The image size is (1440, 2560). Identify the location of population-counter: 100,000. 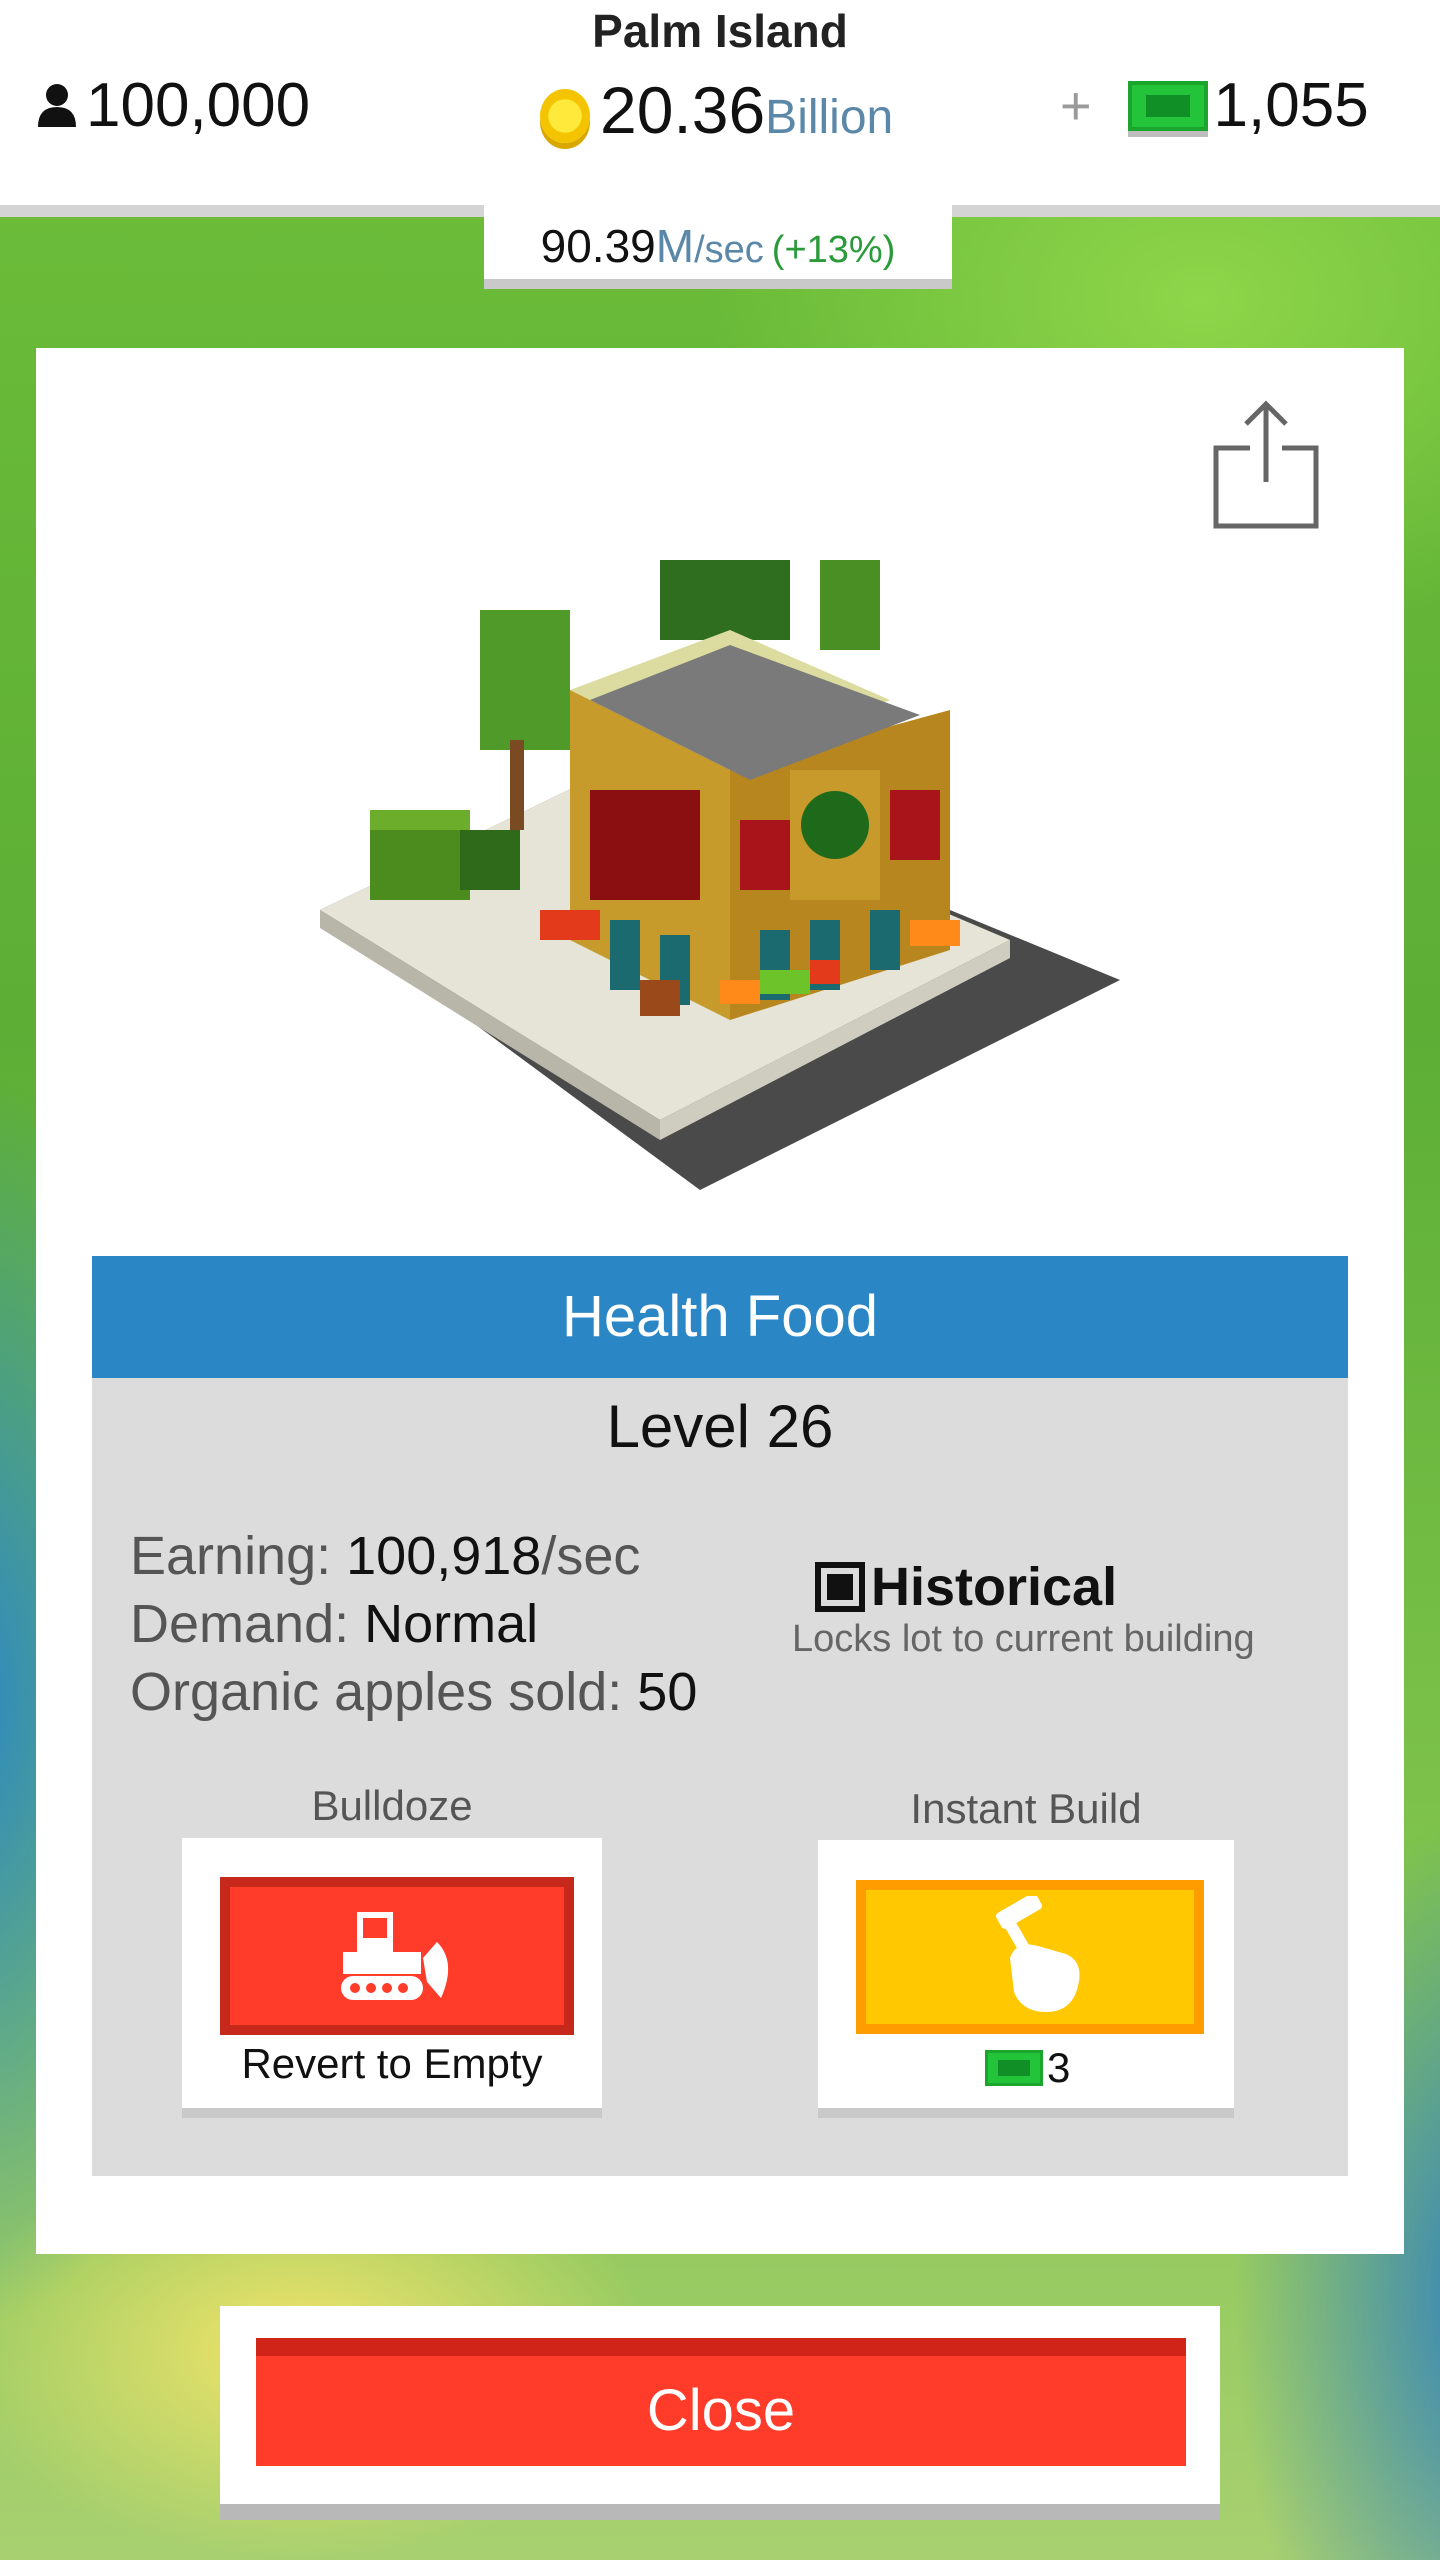
(173, 105).